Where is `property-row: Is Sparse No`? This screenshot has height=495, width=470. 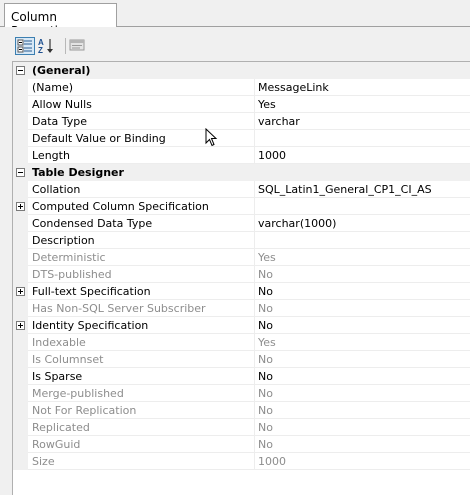 property-row: Is Sparse No is located at coordinates (241, 376).